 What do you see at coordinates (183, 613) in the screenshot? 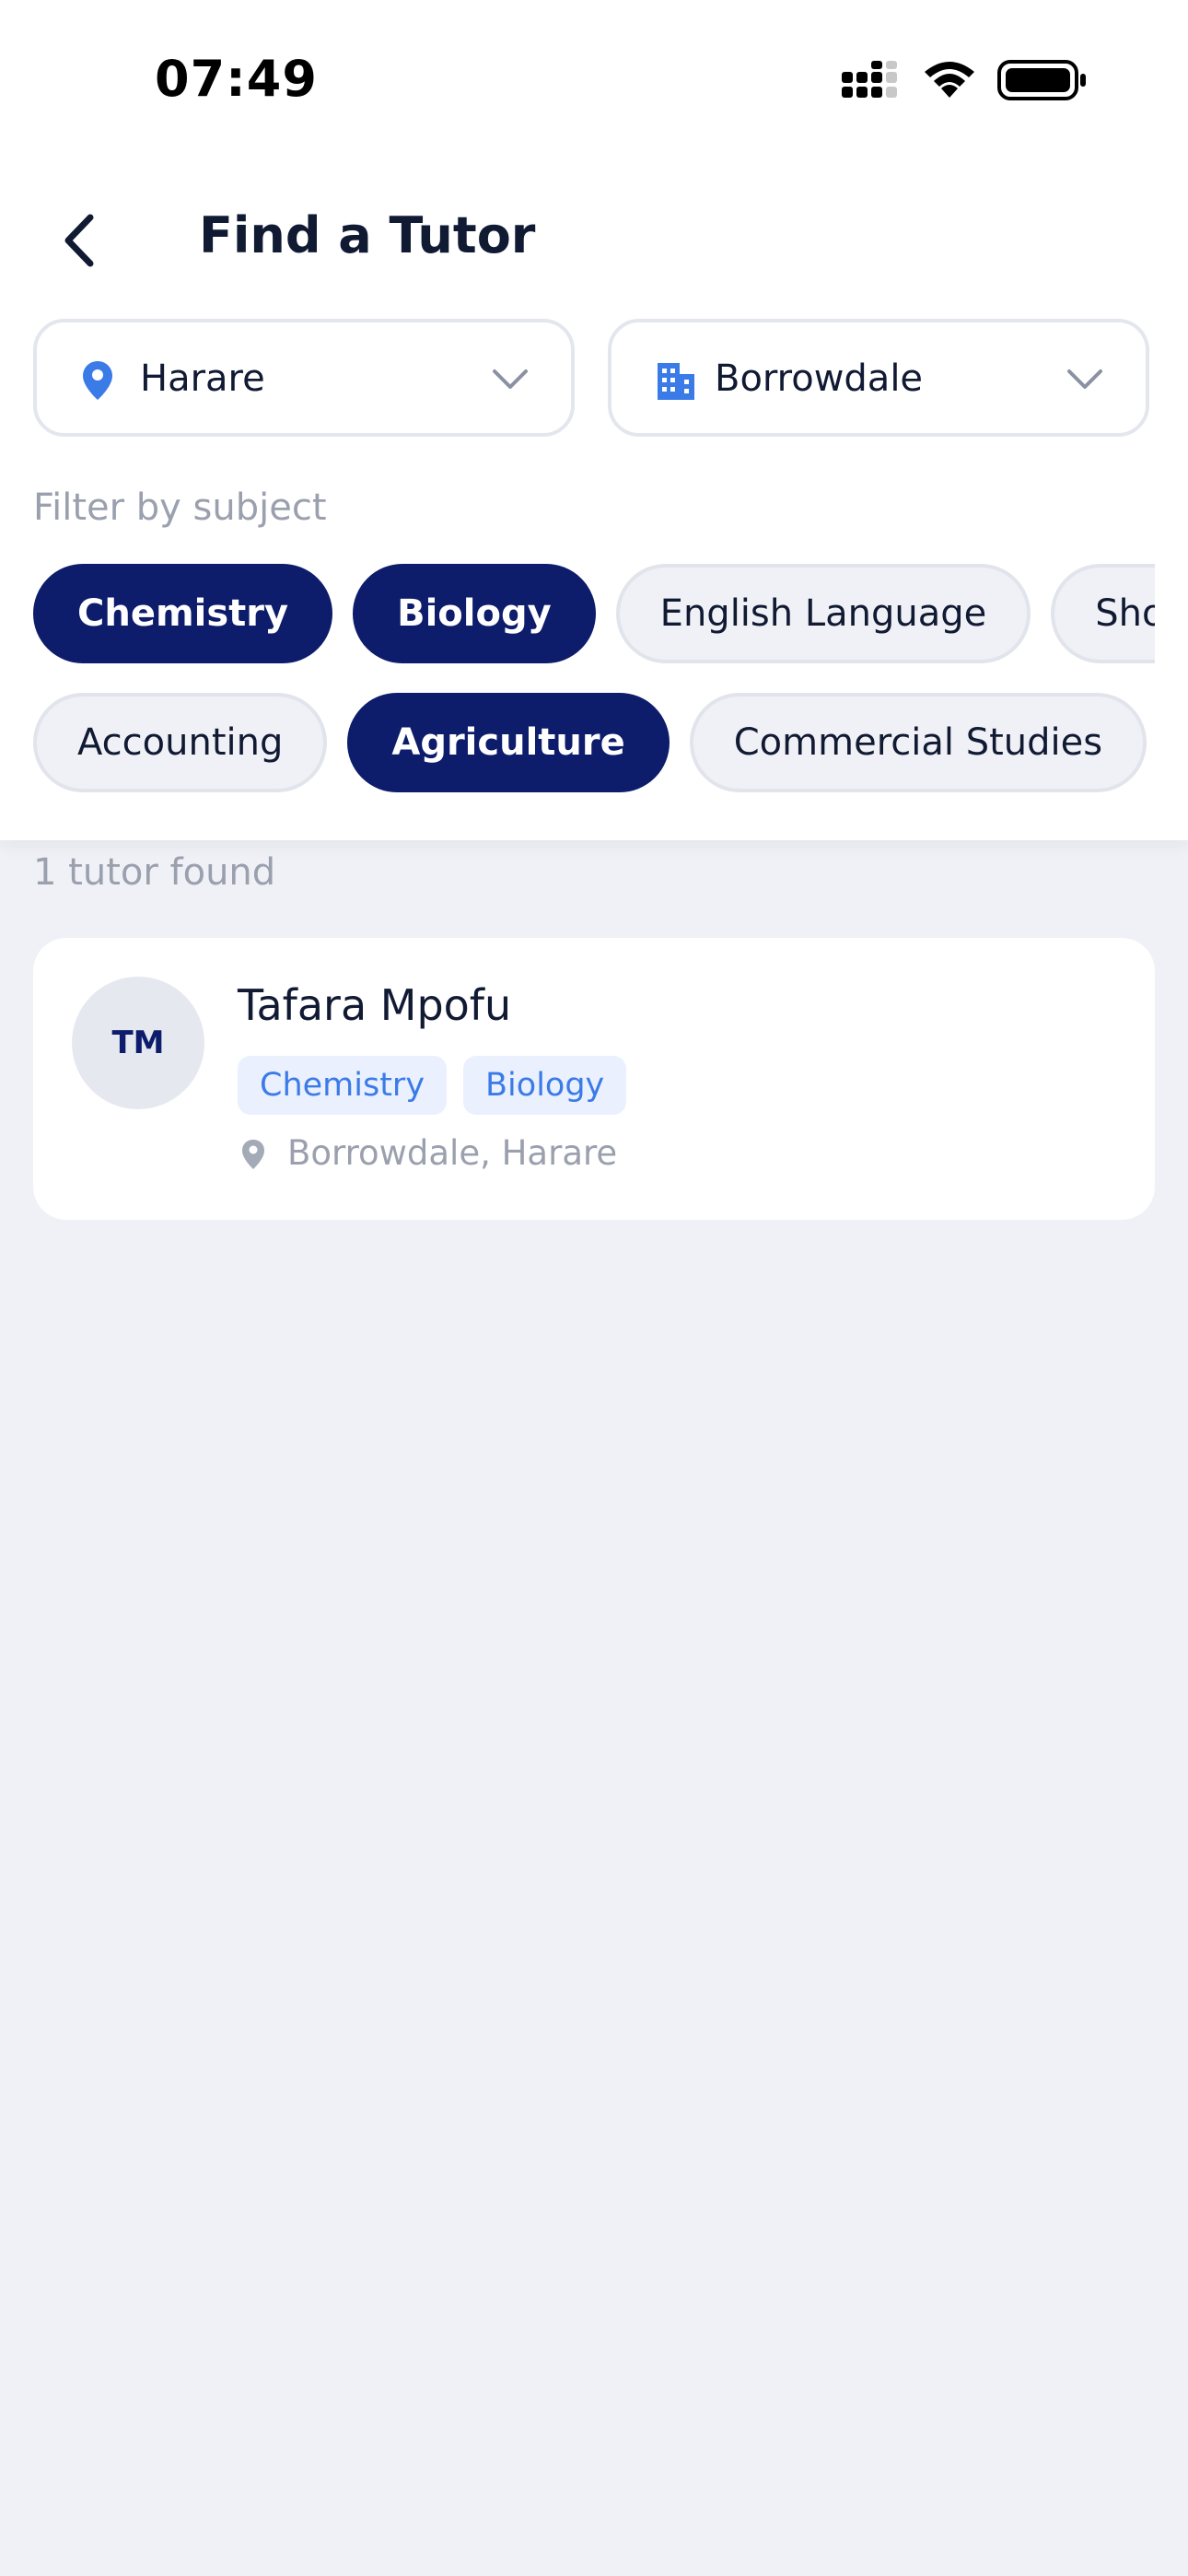
I see `subject-chip-chemistry: Chemistry` at bounding box center [183, 613].